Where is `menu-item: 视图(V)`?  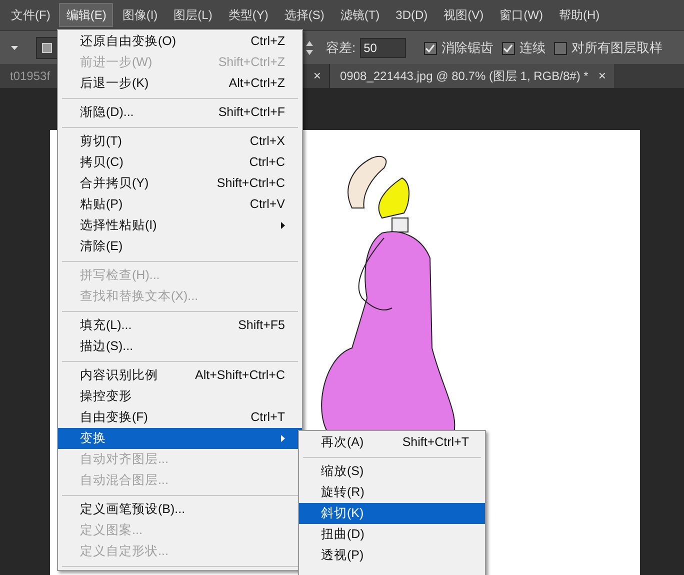
menu-item: 视图(V) is located at coordinates (463, 15).